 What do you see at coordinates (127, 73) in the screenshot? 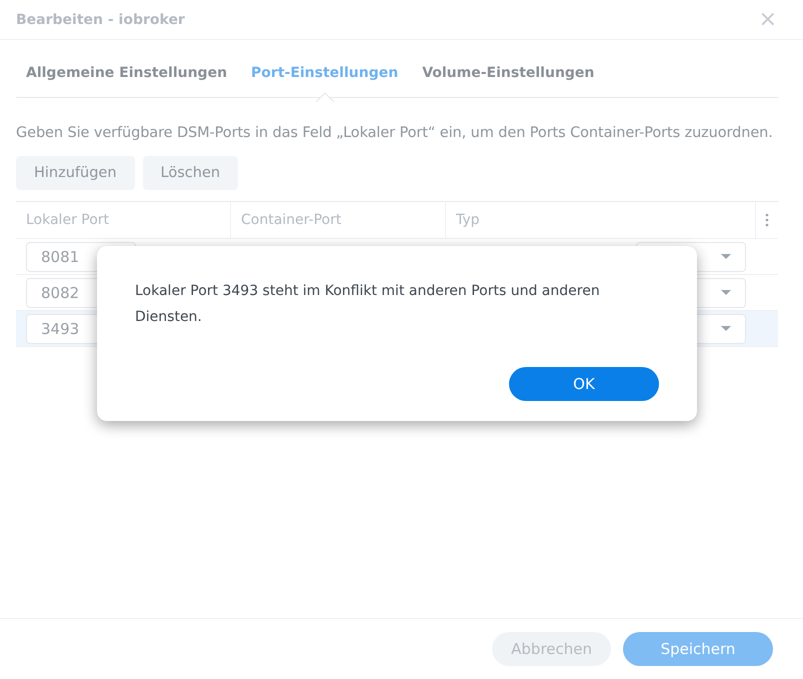
I see `tab: Allgemeine Einstellungen` at bounding box center [127, 73].